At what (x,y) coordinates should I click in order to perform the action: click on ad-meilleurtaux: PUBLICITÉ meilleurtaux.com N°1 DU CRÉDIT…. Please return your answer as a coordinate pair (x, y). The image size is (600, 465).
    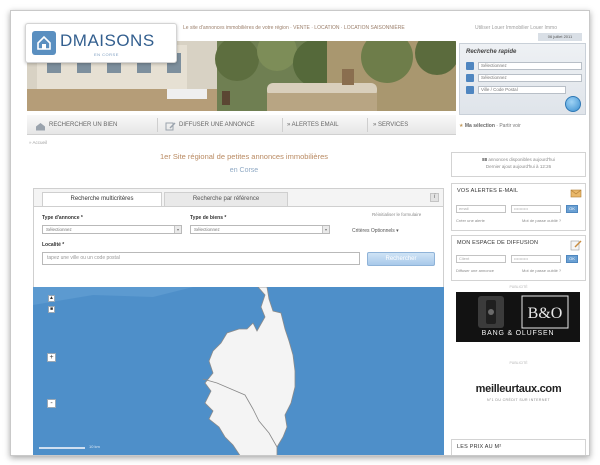
    Looking at the image, I should click on (518, 395).